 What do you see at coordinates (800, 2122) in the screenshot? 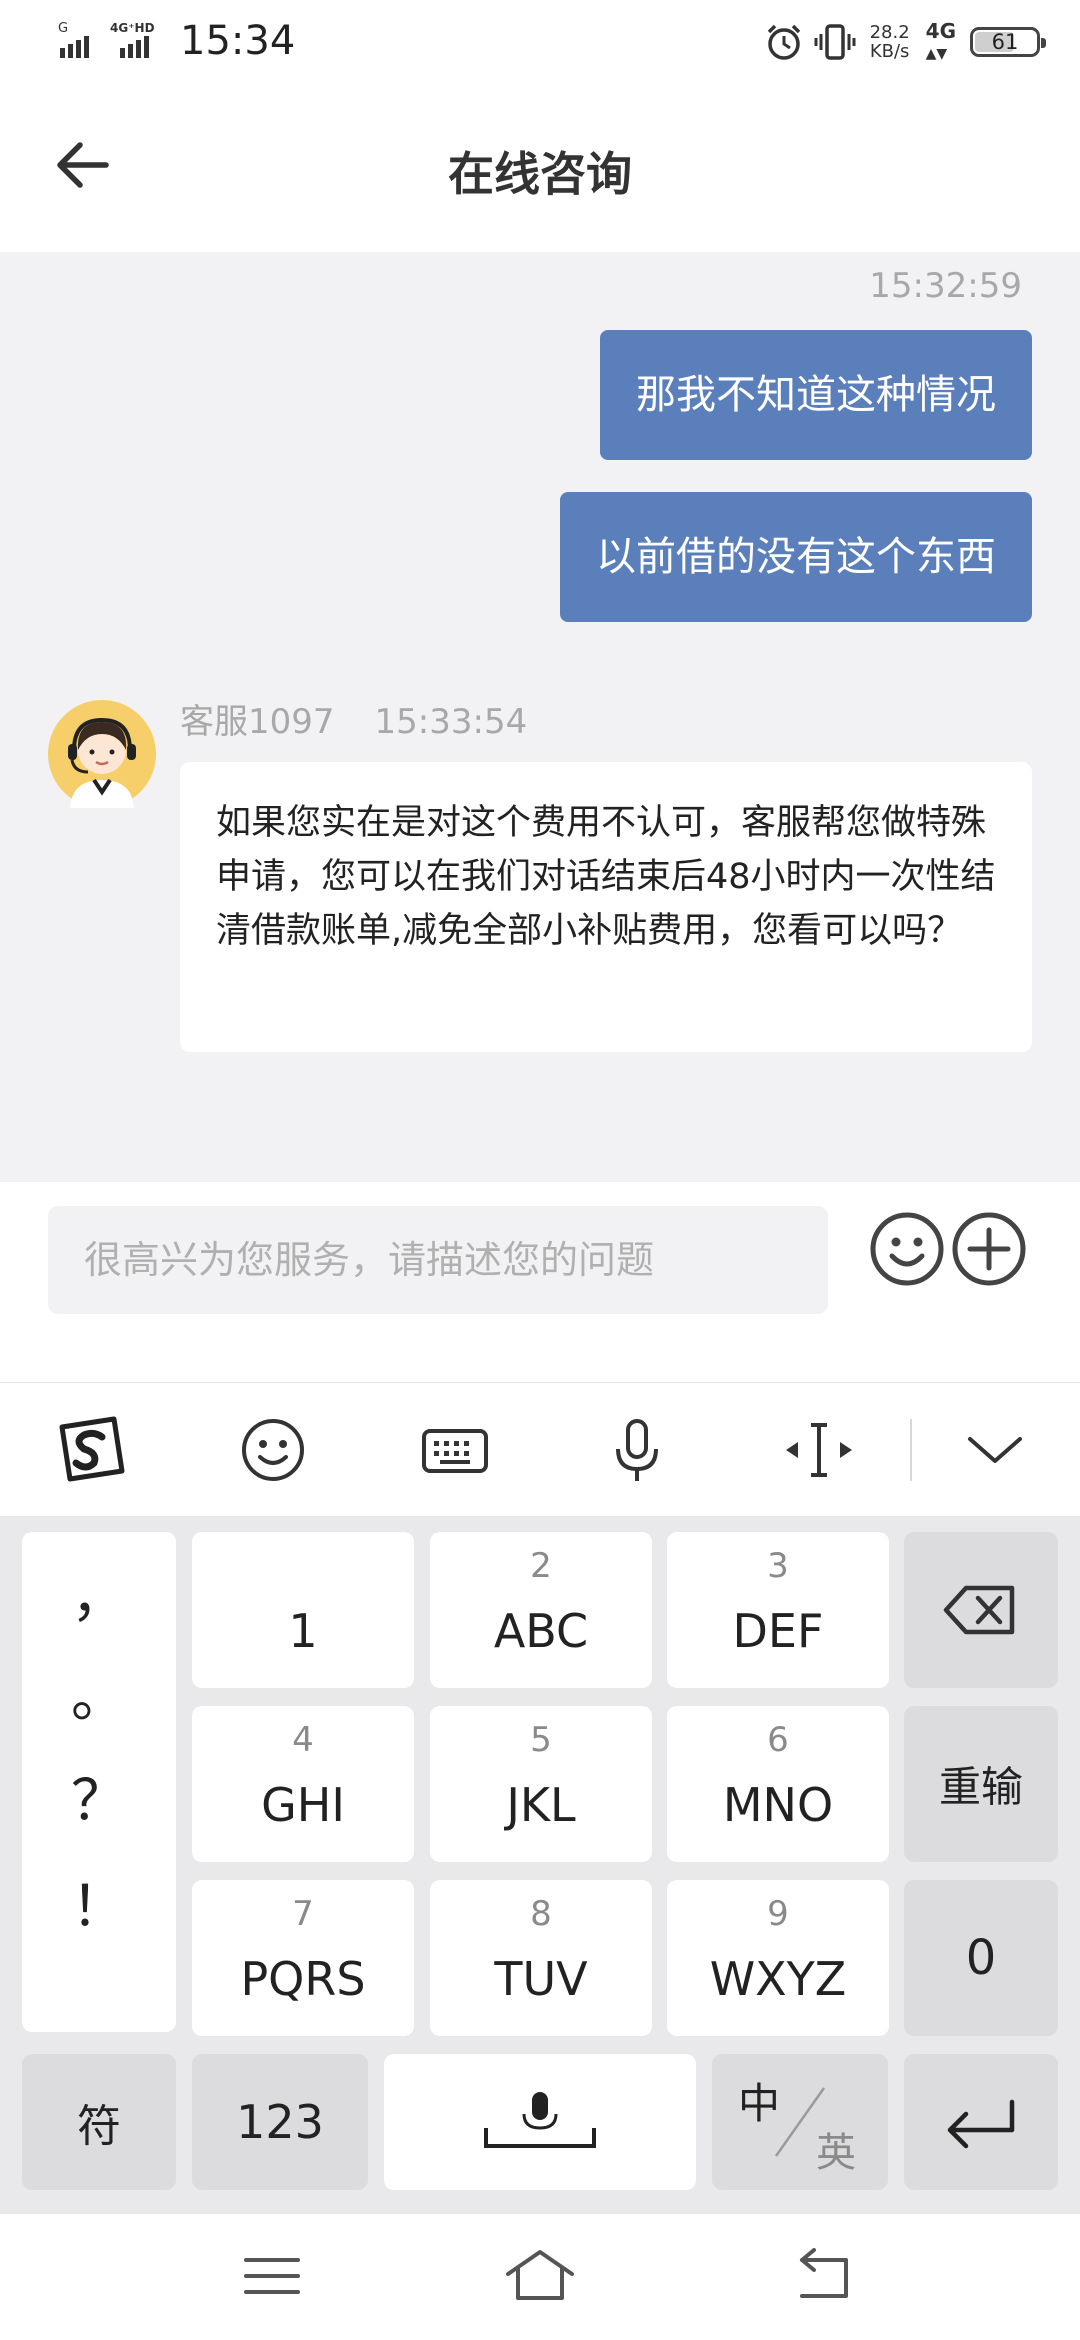
I see `language-toggle-key: 中 英` at bounding box center [800, 2122].